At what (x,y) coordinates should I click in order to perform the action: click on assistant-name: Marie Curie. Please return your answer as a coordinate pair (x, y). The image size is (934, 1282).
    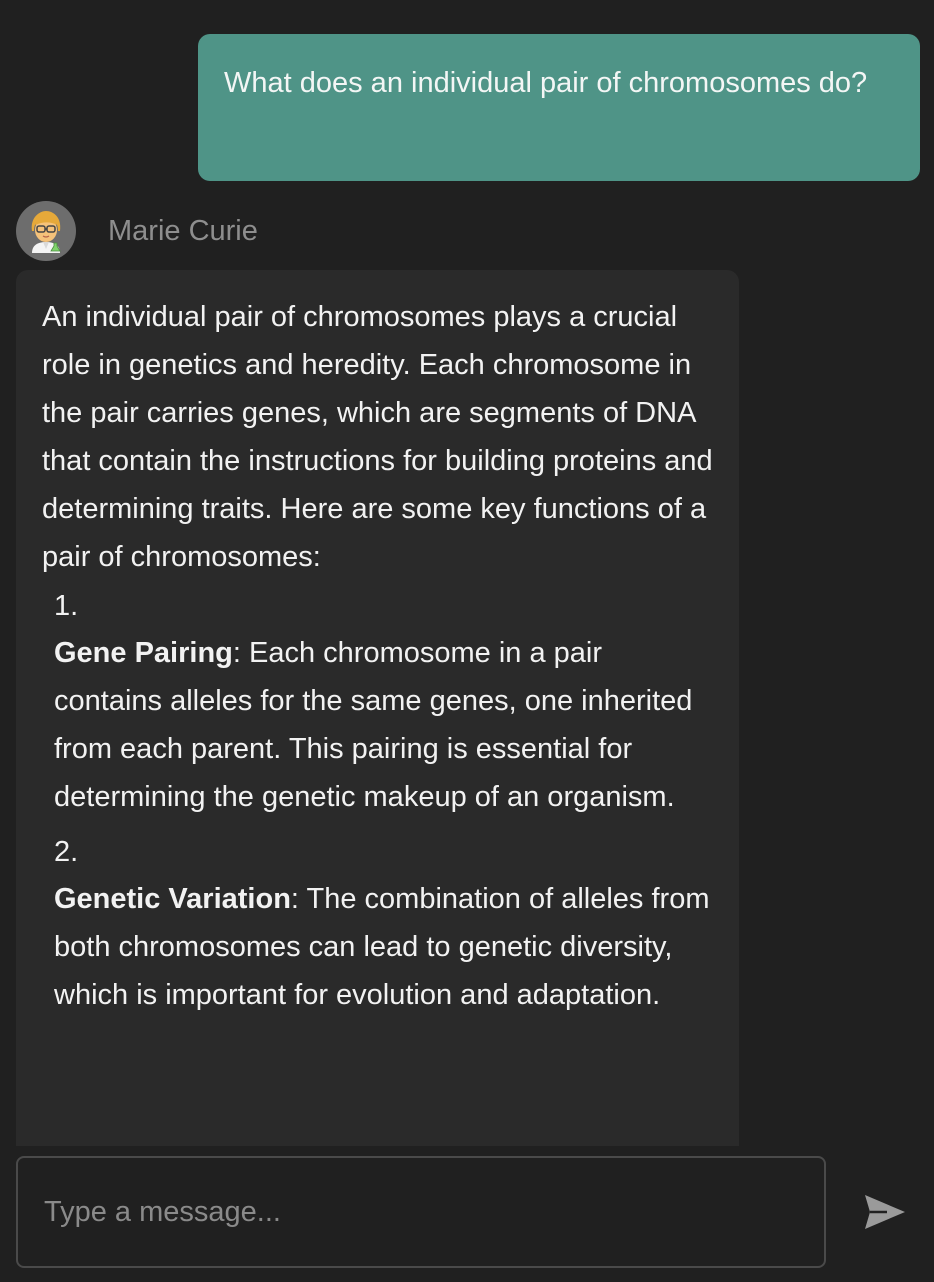
    Looking at the image, I should click on (183, 231).